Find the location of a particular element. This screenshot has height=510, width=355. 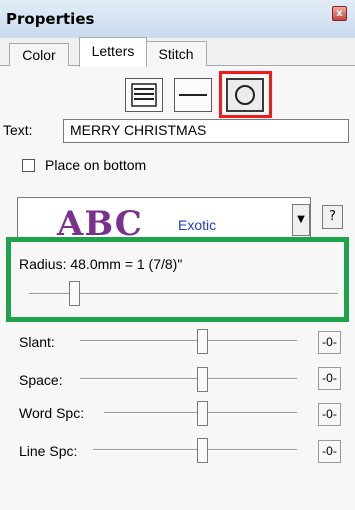

slant-reset-button: -0- is located at coordinates (329, 342).